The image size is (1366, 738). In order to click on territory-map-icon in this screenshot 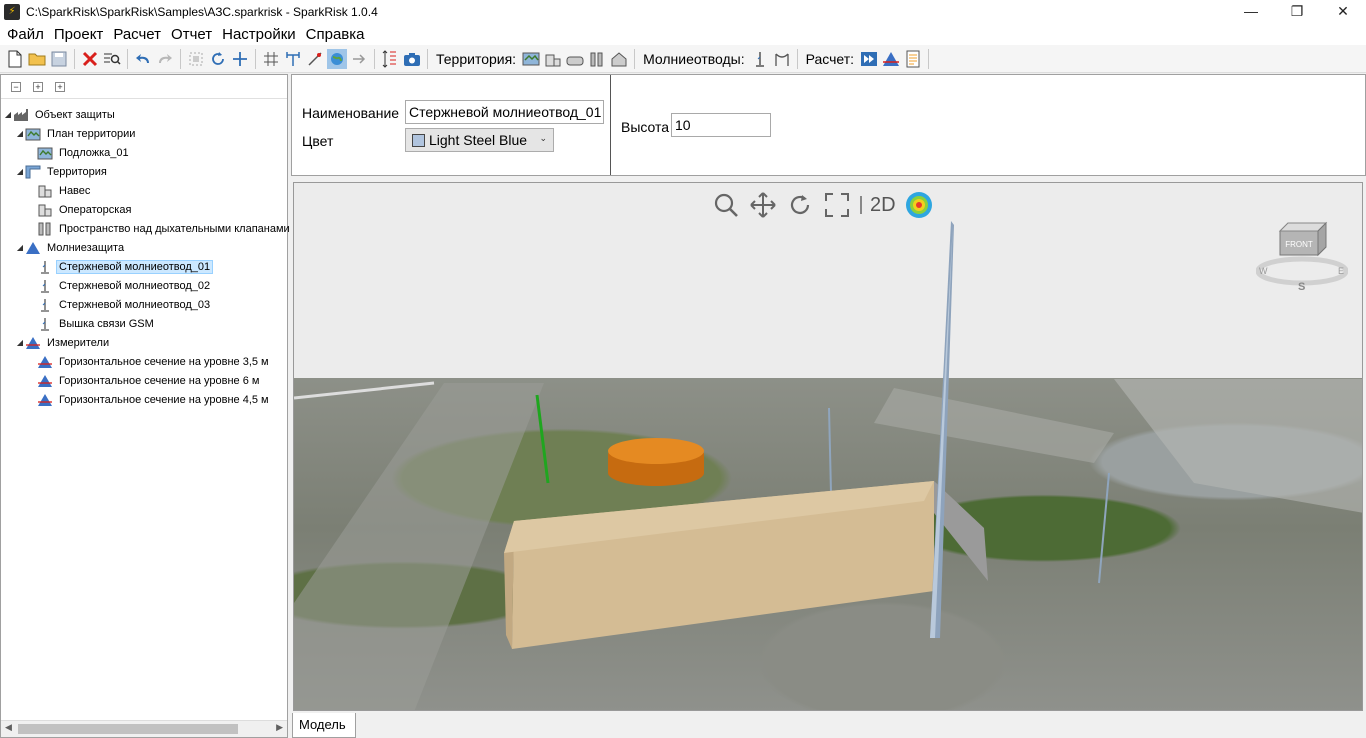, I will do `click(531, 59)`.